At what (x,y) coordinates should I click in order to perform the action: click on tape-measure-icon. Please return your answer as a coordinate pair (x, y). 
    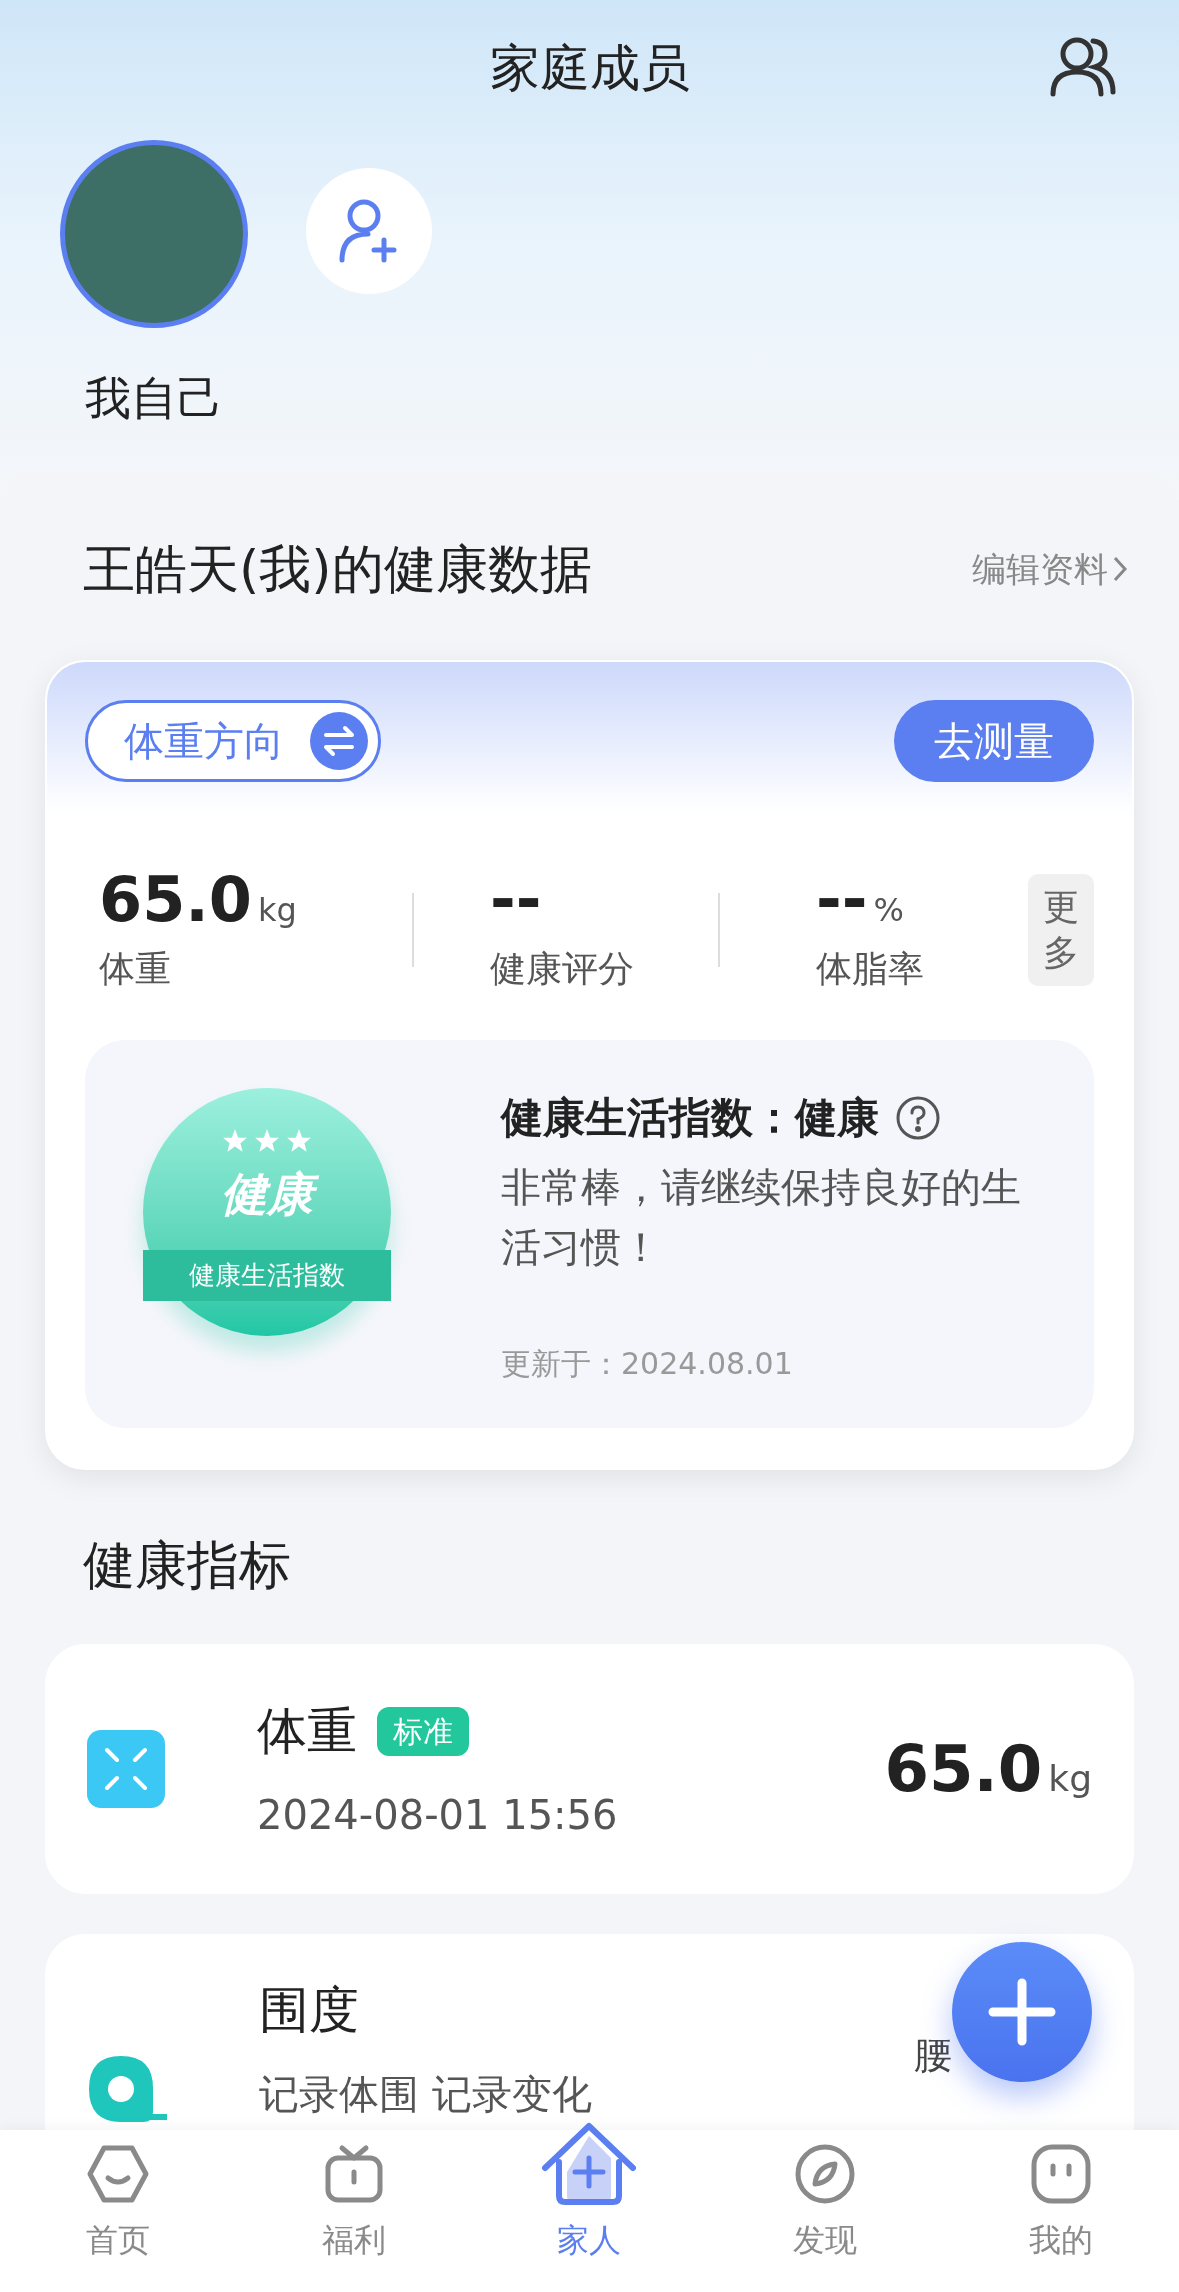
    Looking at the image, I should click on (127, 2089).